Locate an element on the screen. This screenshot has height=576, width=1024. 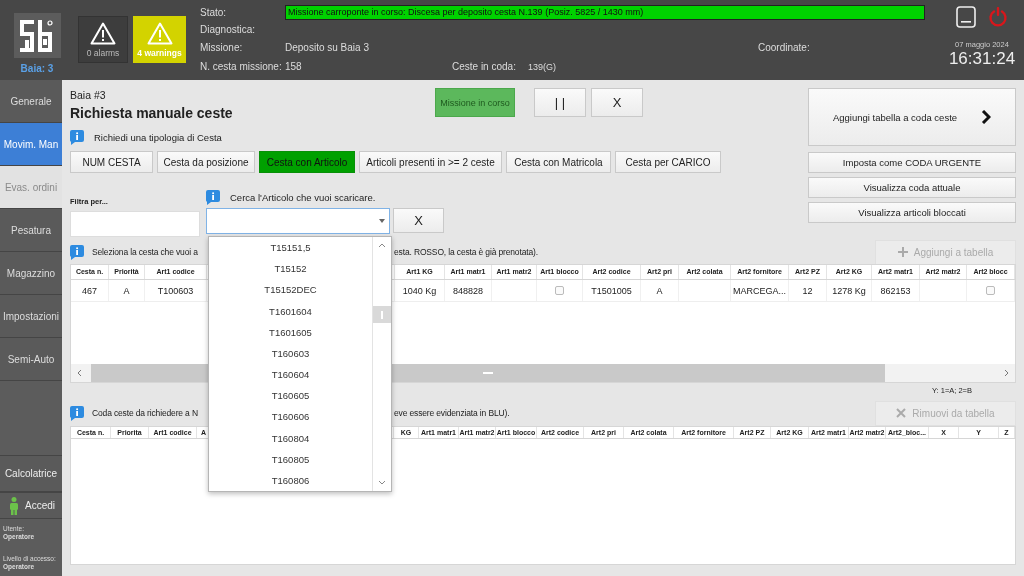
coordinates-label: Coordinate: is located at coordinates (784, 47).